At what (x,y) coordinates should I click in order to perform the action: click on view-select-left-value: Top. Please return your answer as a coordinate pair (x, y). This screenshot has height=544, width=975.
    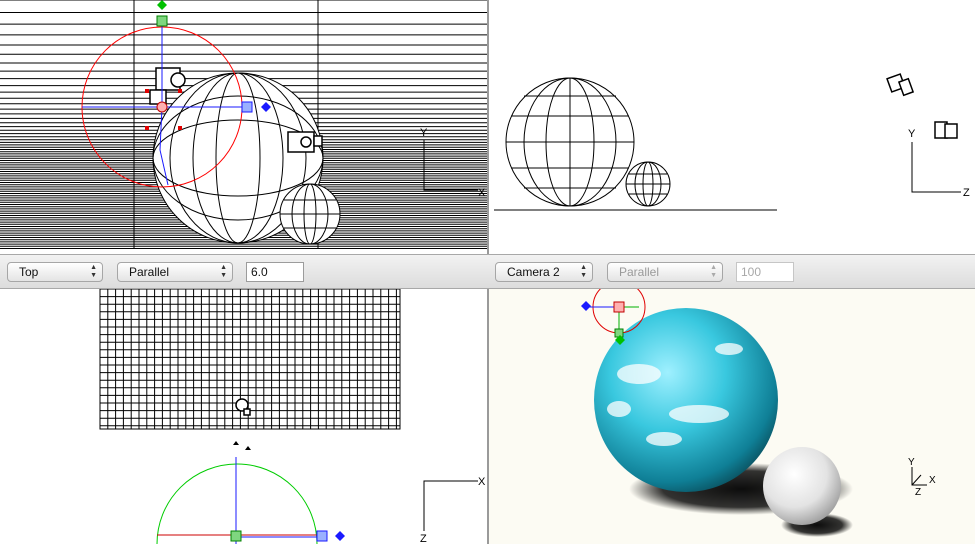
    Looking at the image, I should click on (29, 272).